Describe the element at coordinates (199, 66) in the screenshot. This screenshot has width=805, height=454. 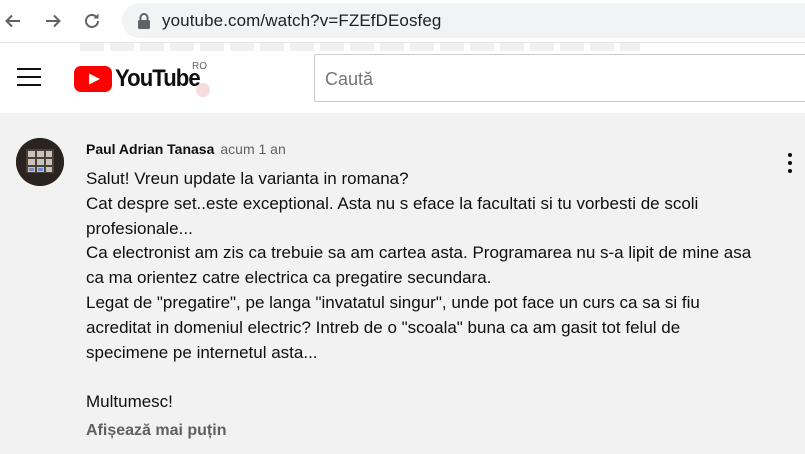
I see `region-code: RO` at that location.